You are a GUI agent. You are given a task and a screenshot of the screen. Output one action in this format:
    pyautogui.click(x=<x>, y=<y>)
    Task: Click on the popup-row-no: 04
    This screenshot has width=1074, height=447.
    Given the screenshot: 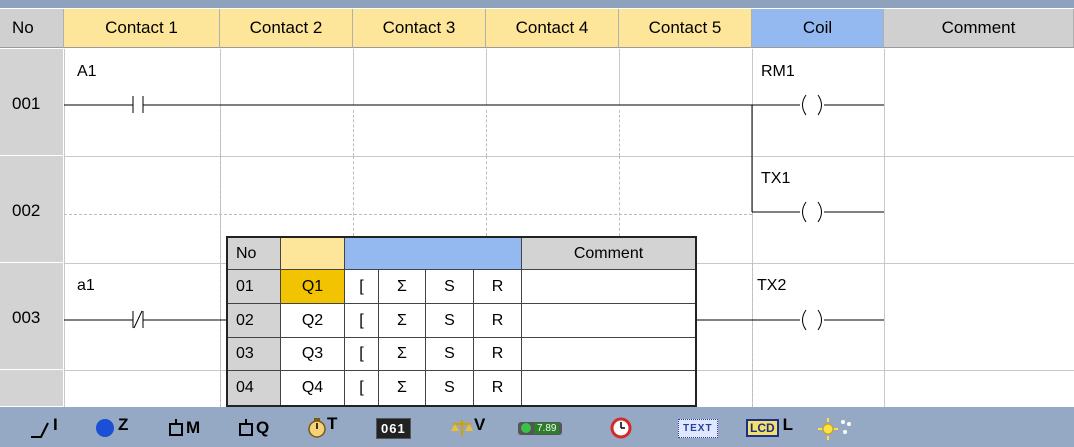 What is the action you would take?
    pyautogui.click(x=254, y=388)
    